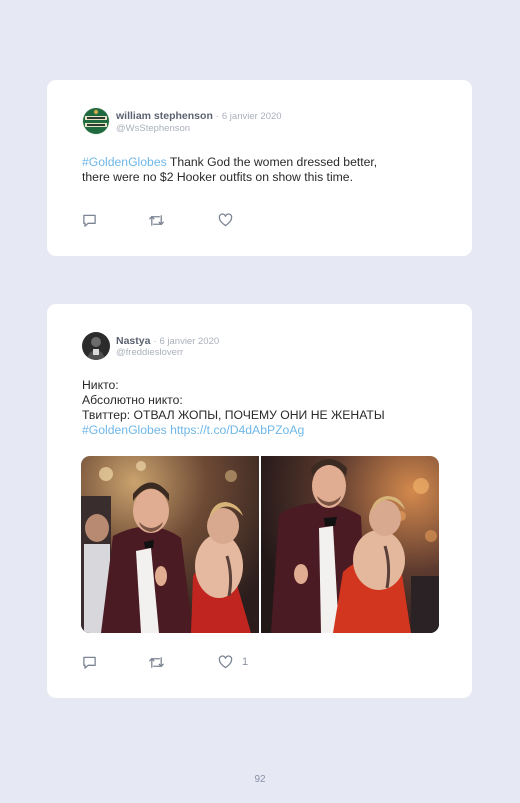 The image size is (520, 803). Describe the element at coordinates (132, 400) in the screenshot. I see `tweet-text-line: Абсолютно никто:` at that location.